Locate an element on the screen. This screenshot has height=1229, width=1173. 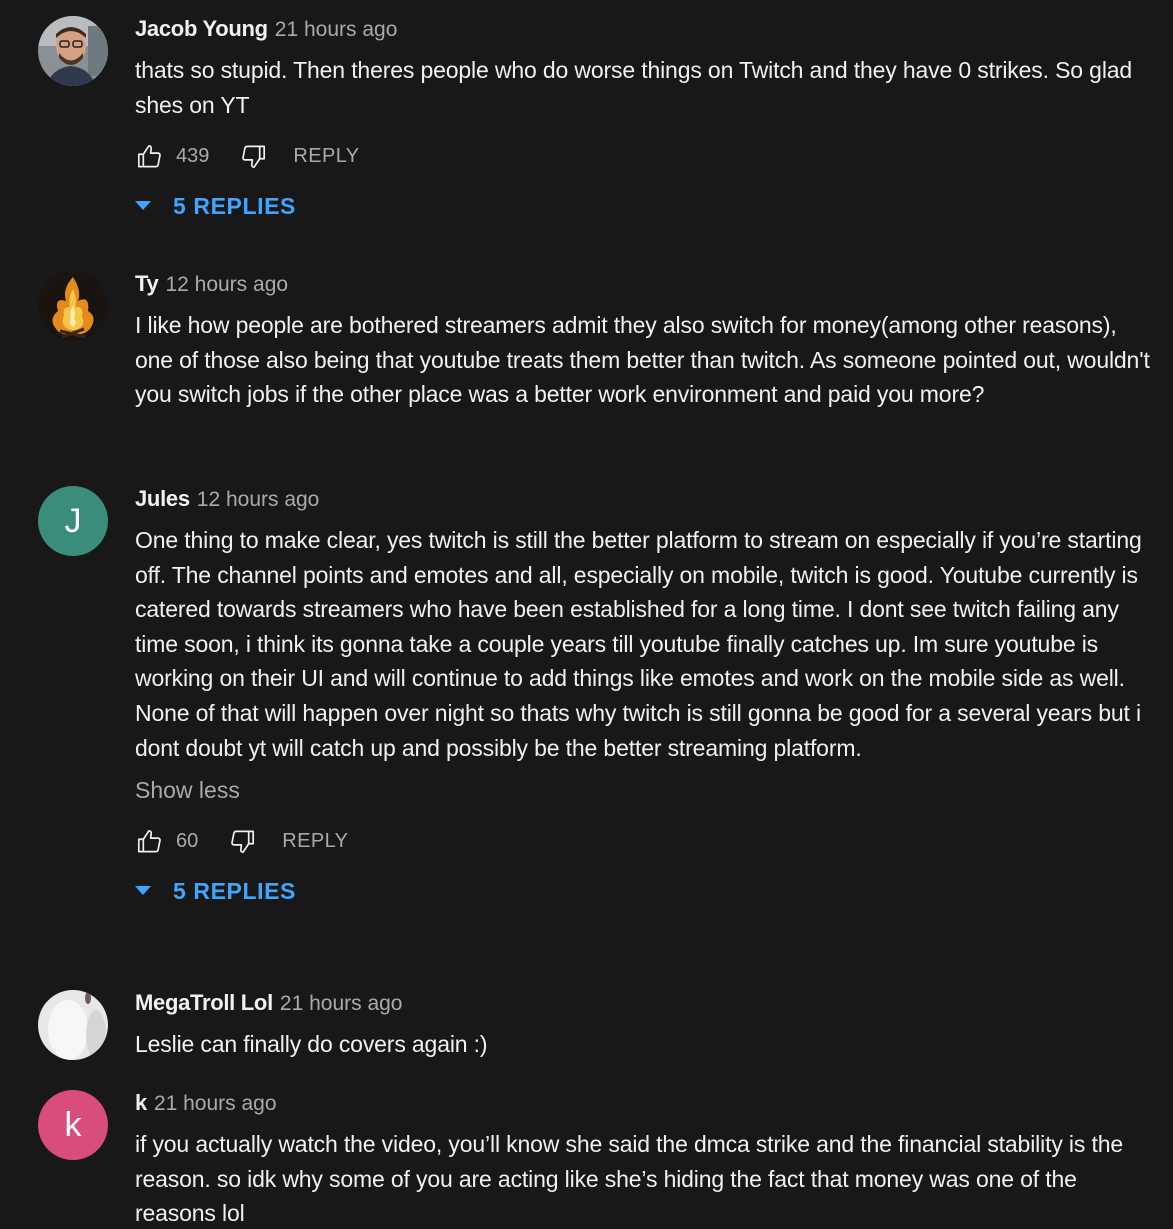
show-less-button: Show less is located at coordinates (642, 790).